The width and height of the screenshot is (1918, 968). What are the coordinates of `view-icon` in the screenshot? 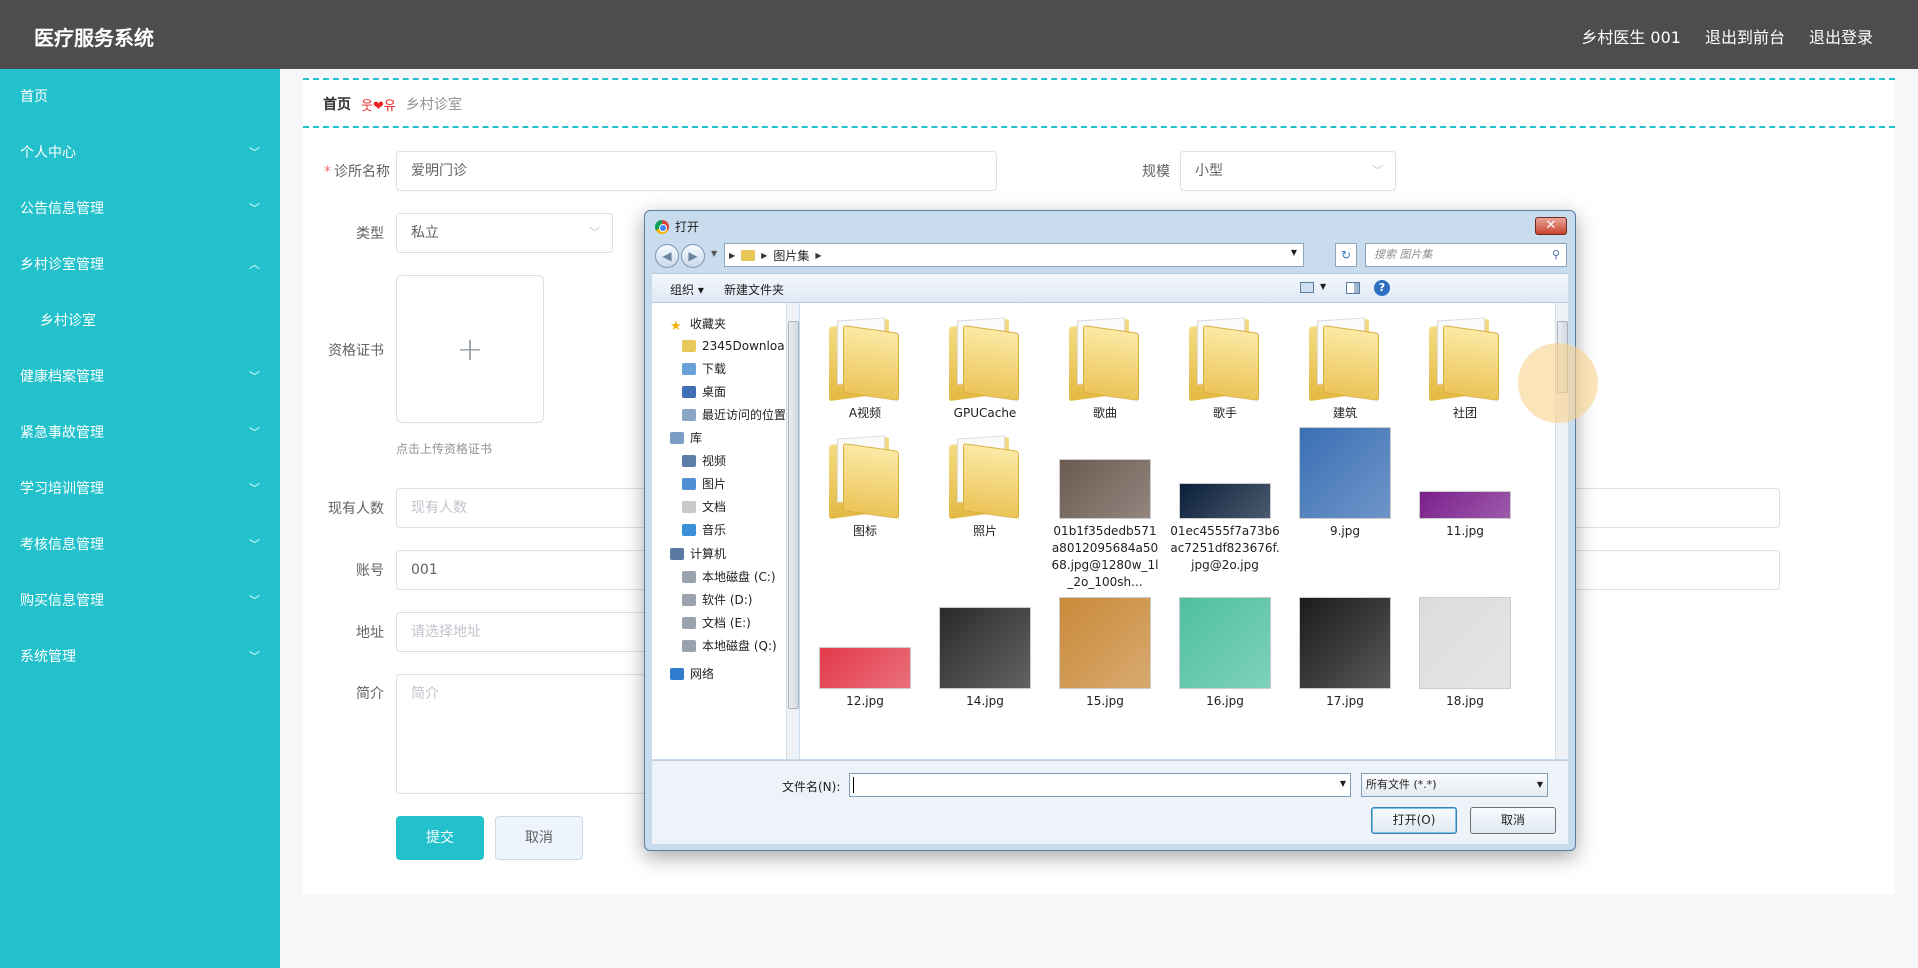 It's located at (1307, 287).